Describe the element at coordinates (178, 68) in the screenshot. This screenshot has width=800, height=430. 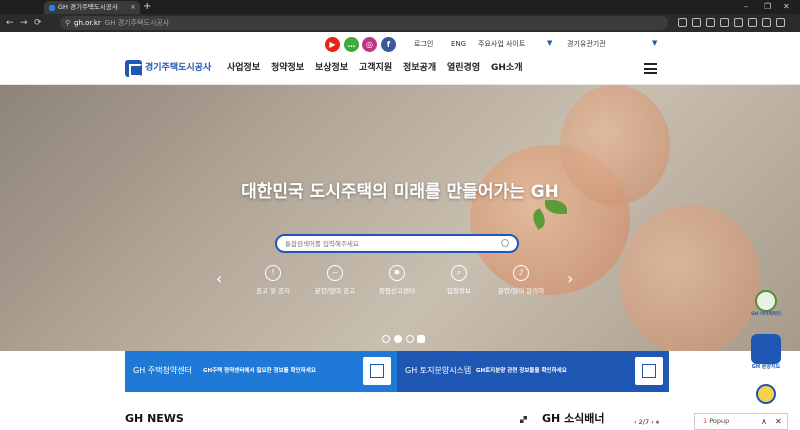
I see `site-logo: 경기주택도시공사` at that location.